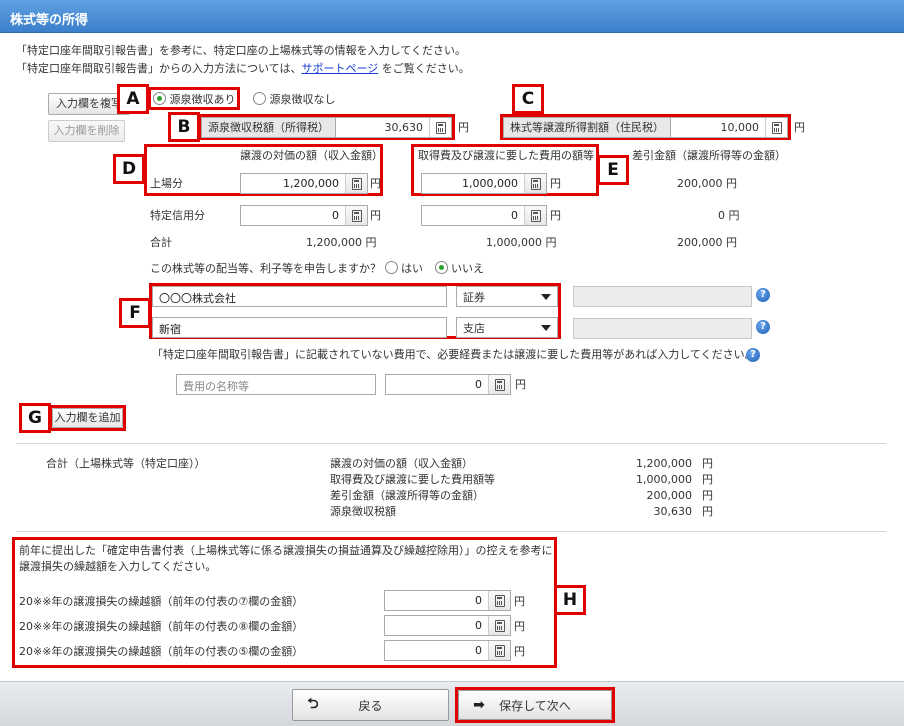 Image resolution: width=904 pixels, height=726 pixels. What do you see at coordinates (507, 296) in the screenshot?
I see `company-type-select: 証券` at bounding box center [507, 296].